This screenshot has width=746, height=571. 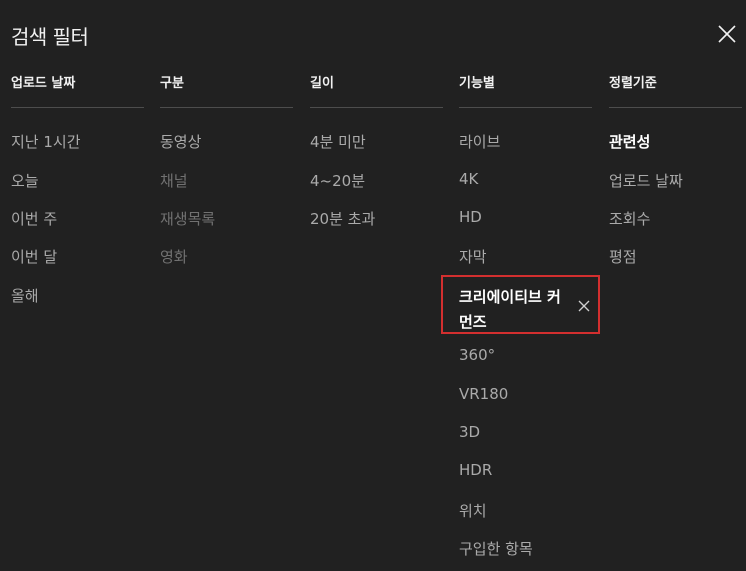 What do you see at coordinates (338, 141) in the screenshot?
I see `filter-option-under-4-min: 4분 미만` at bounding box center [338, 141].